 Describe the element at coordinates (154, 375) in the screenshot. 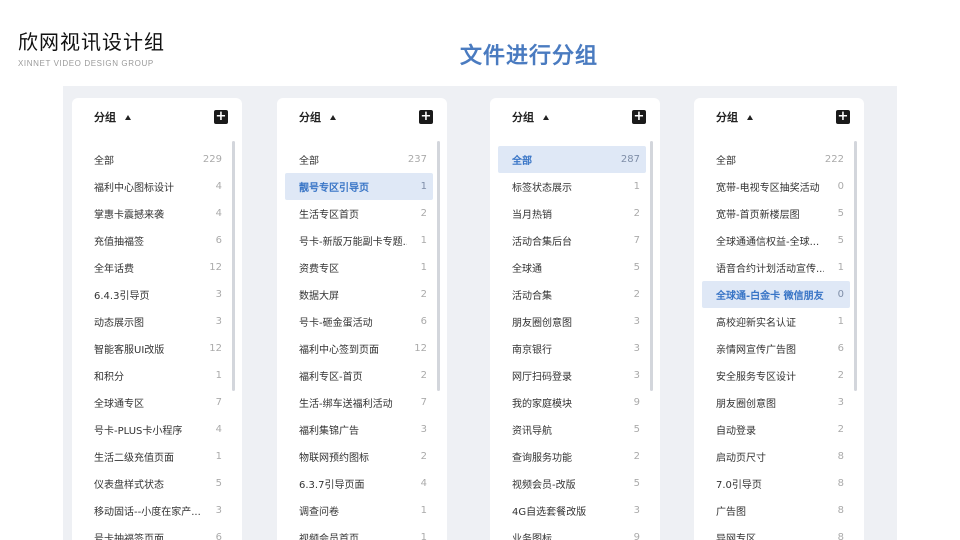

I see `group-list-item: 和积分 1` at that location.